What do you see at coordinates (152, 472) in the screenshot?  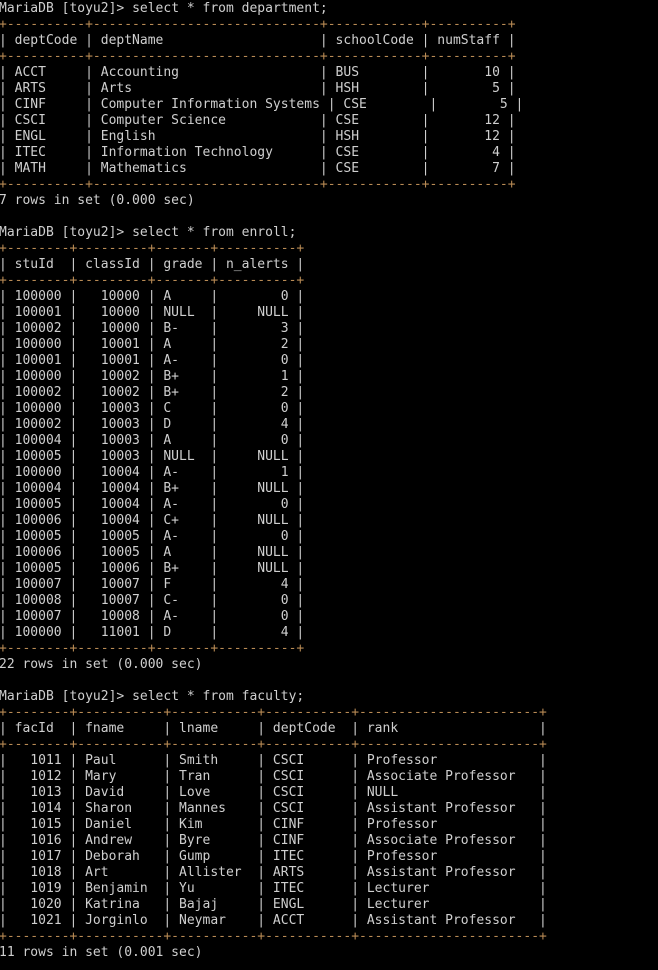 I see `table-row: | 100000 | 10004 | A- | 1 |` at bounding box center [152, 472].